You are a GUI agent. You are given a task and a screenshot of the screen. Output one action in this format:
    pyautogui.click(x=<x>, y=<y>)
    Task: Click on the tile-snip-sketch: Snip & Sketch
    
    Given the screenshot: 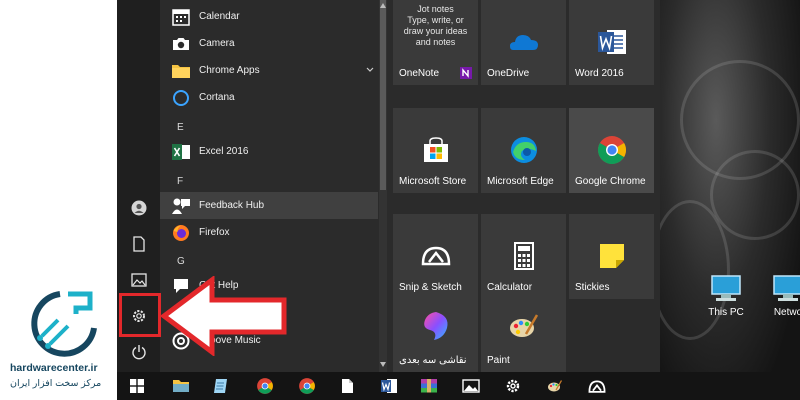 What is the action you would take?
    pyautogui.click(x=435, y=256)
    